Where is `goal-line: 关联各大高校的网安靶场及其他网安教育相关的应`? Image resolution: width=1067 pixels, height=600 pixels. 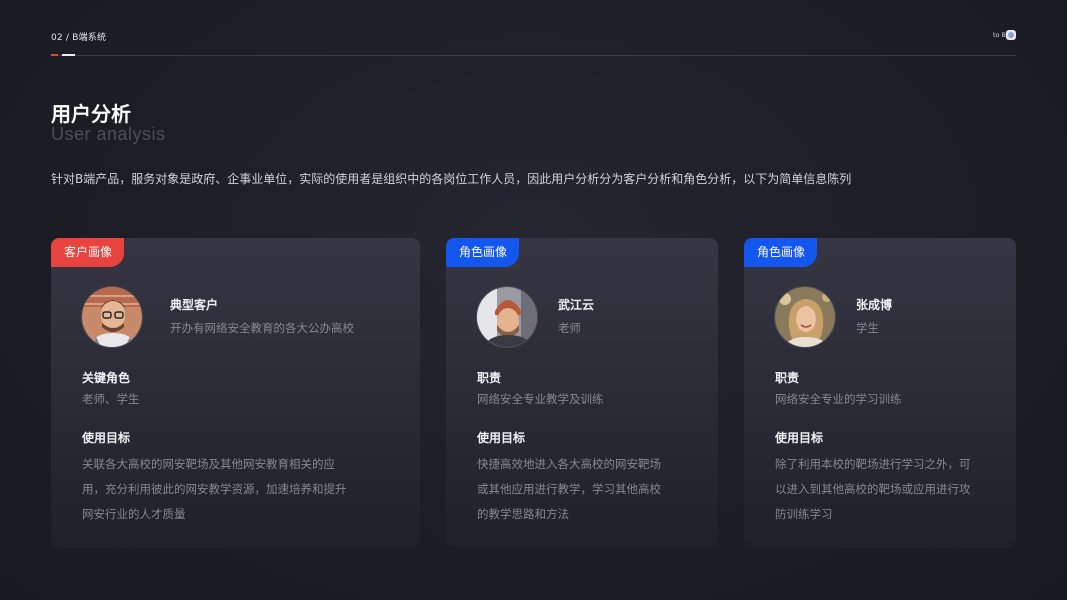 goal-line: 关联各大高校的网安靶场及其他网安教育相关的应 is located at coordinates (208, 464).